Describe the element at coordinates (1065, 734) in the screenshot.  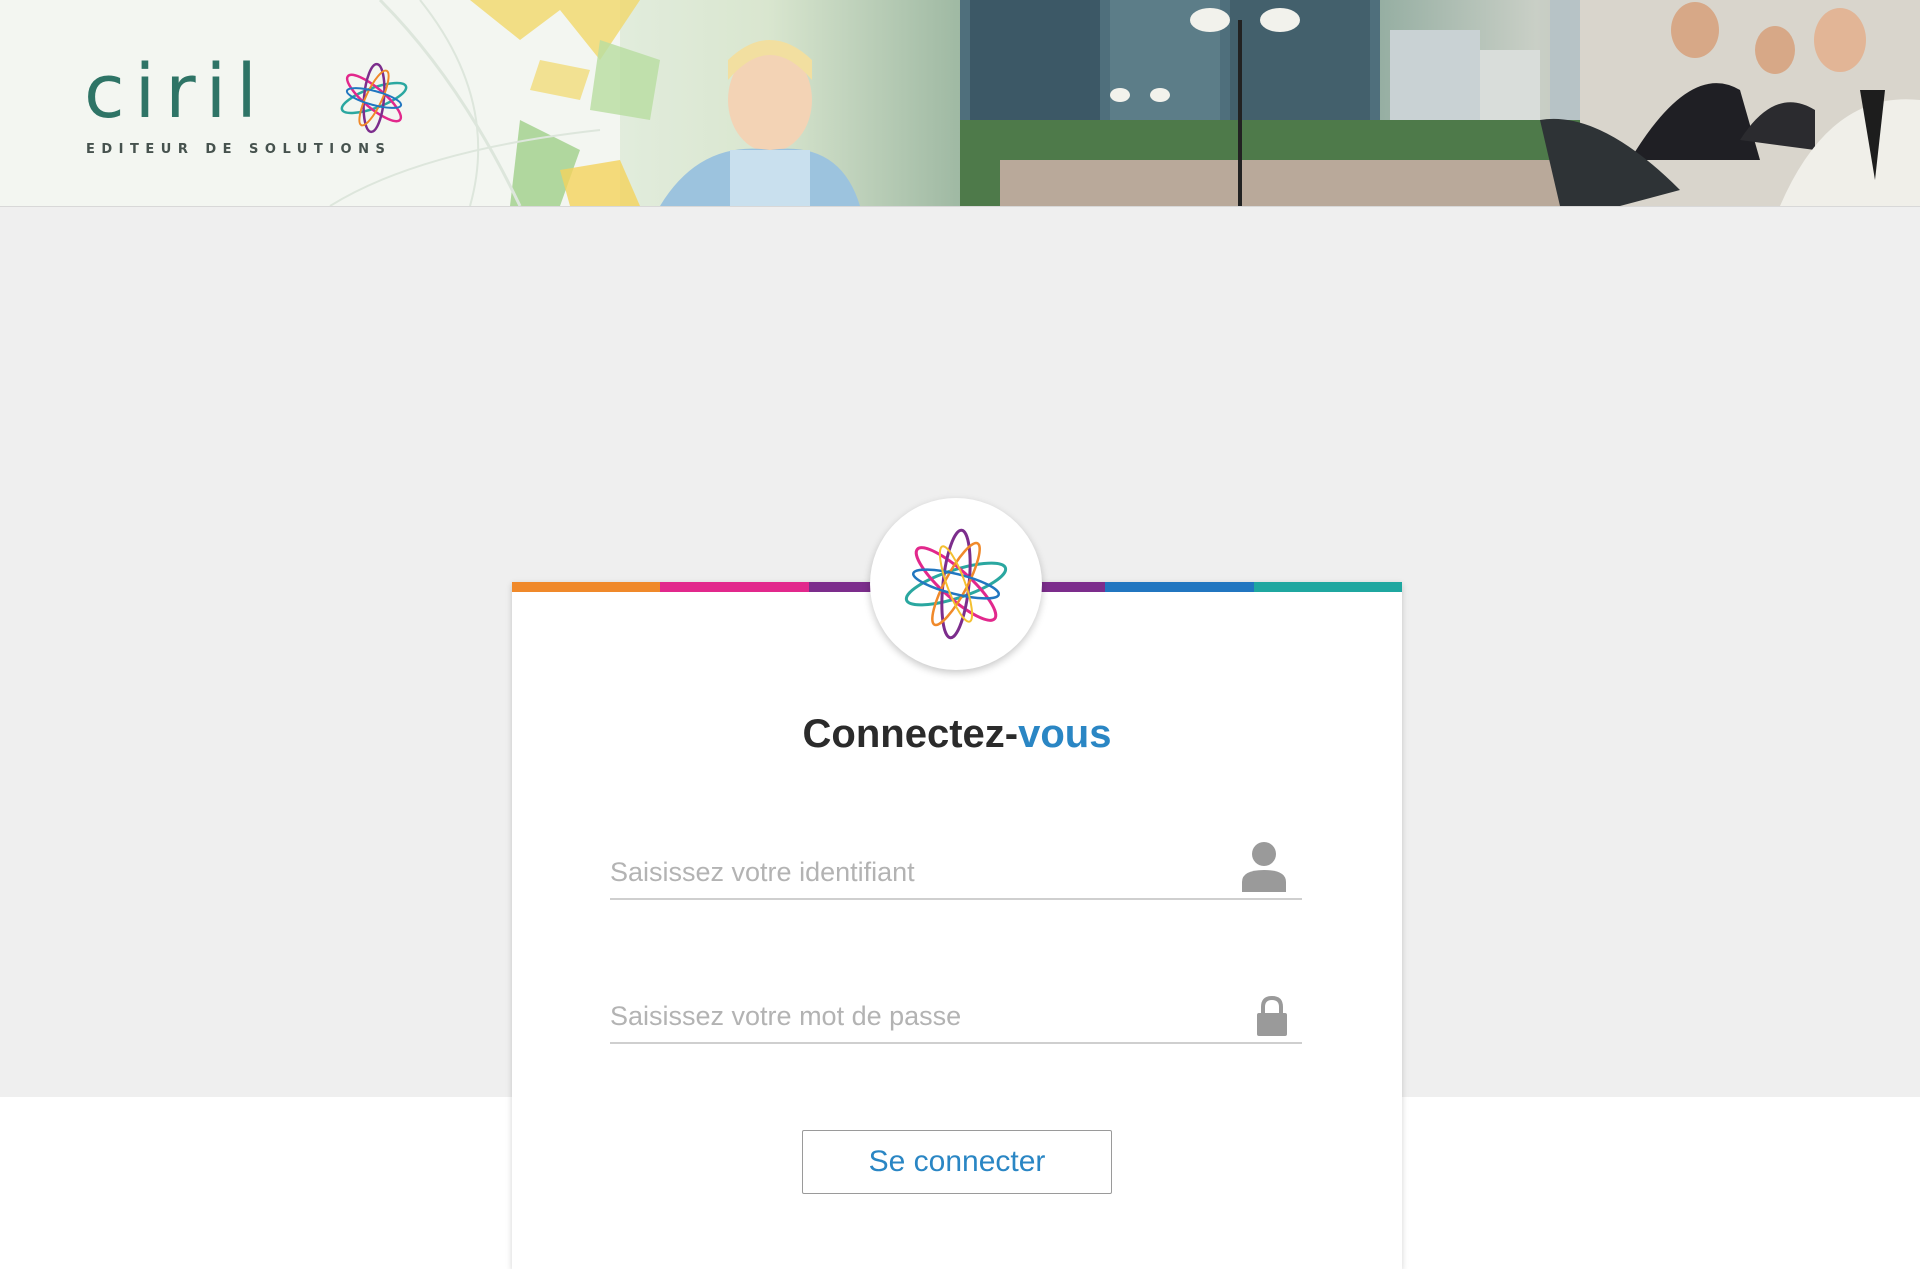
I see `login-title-accent: vous` at that location.